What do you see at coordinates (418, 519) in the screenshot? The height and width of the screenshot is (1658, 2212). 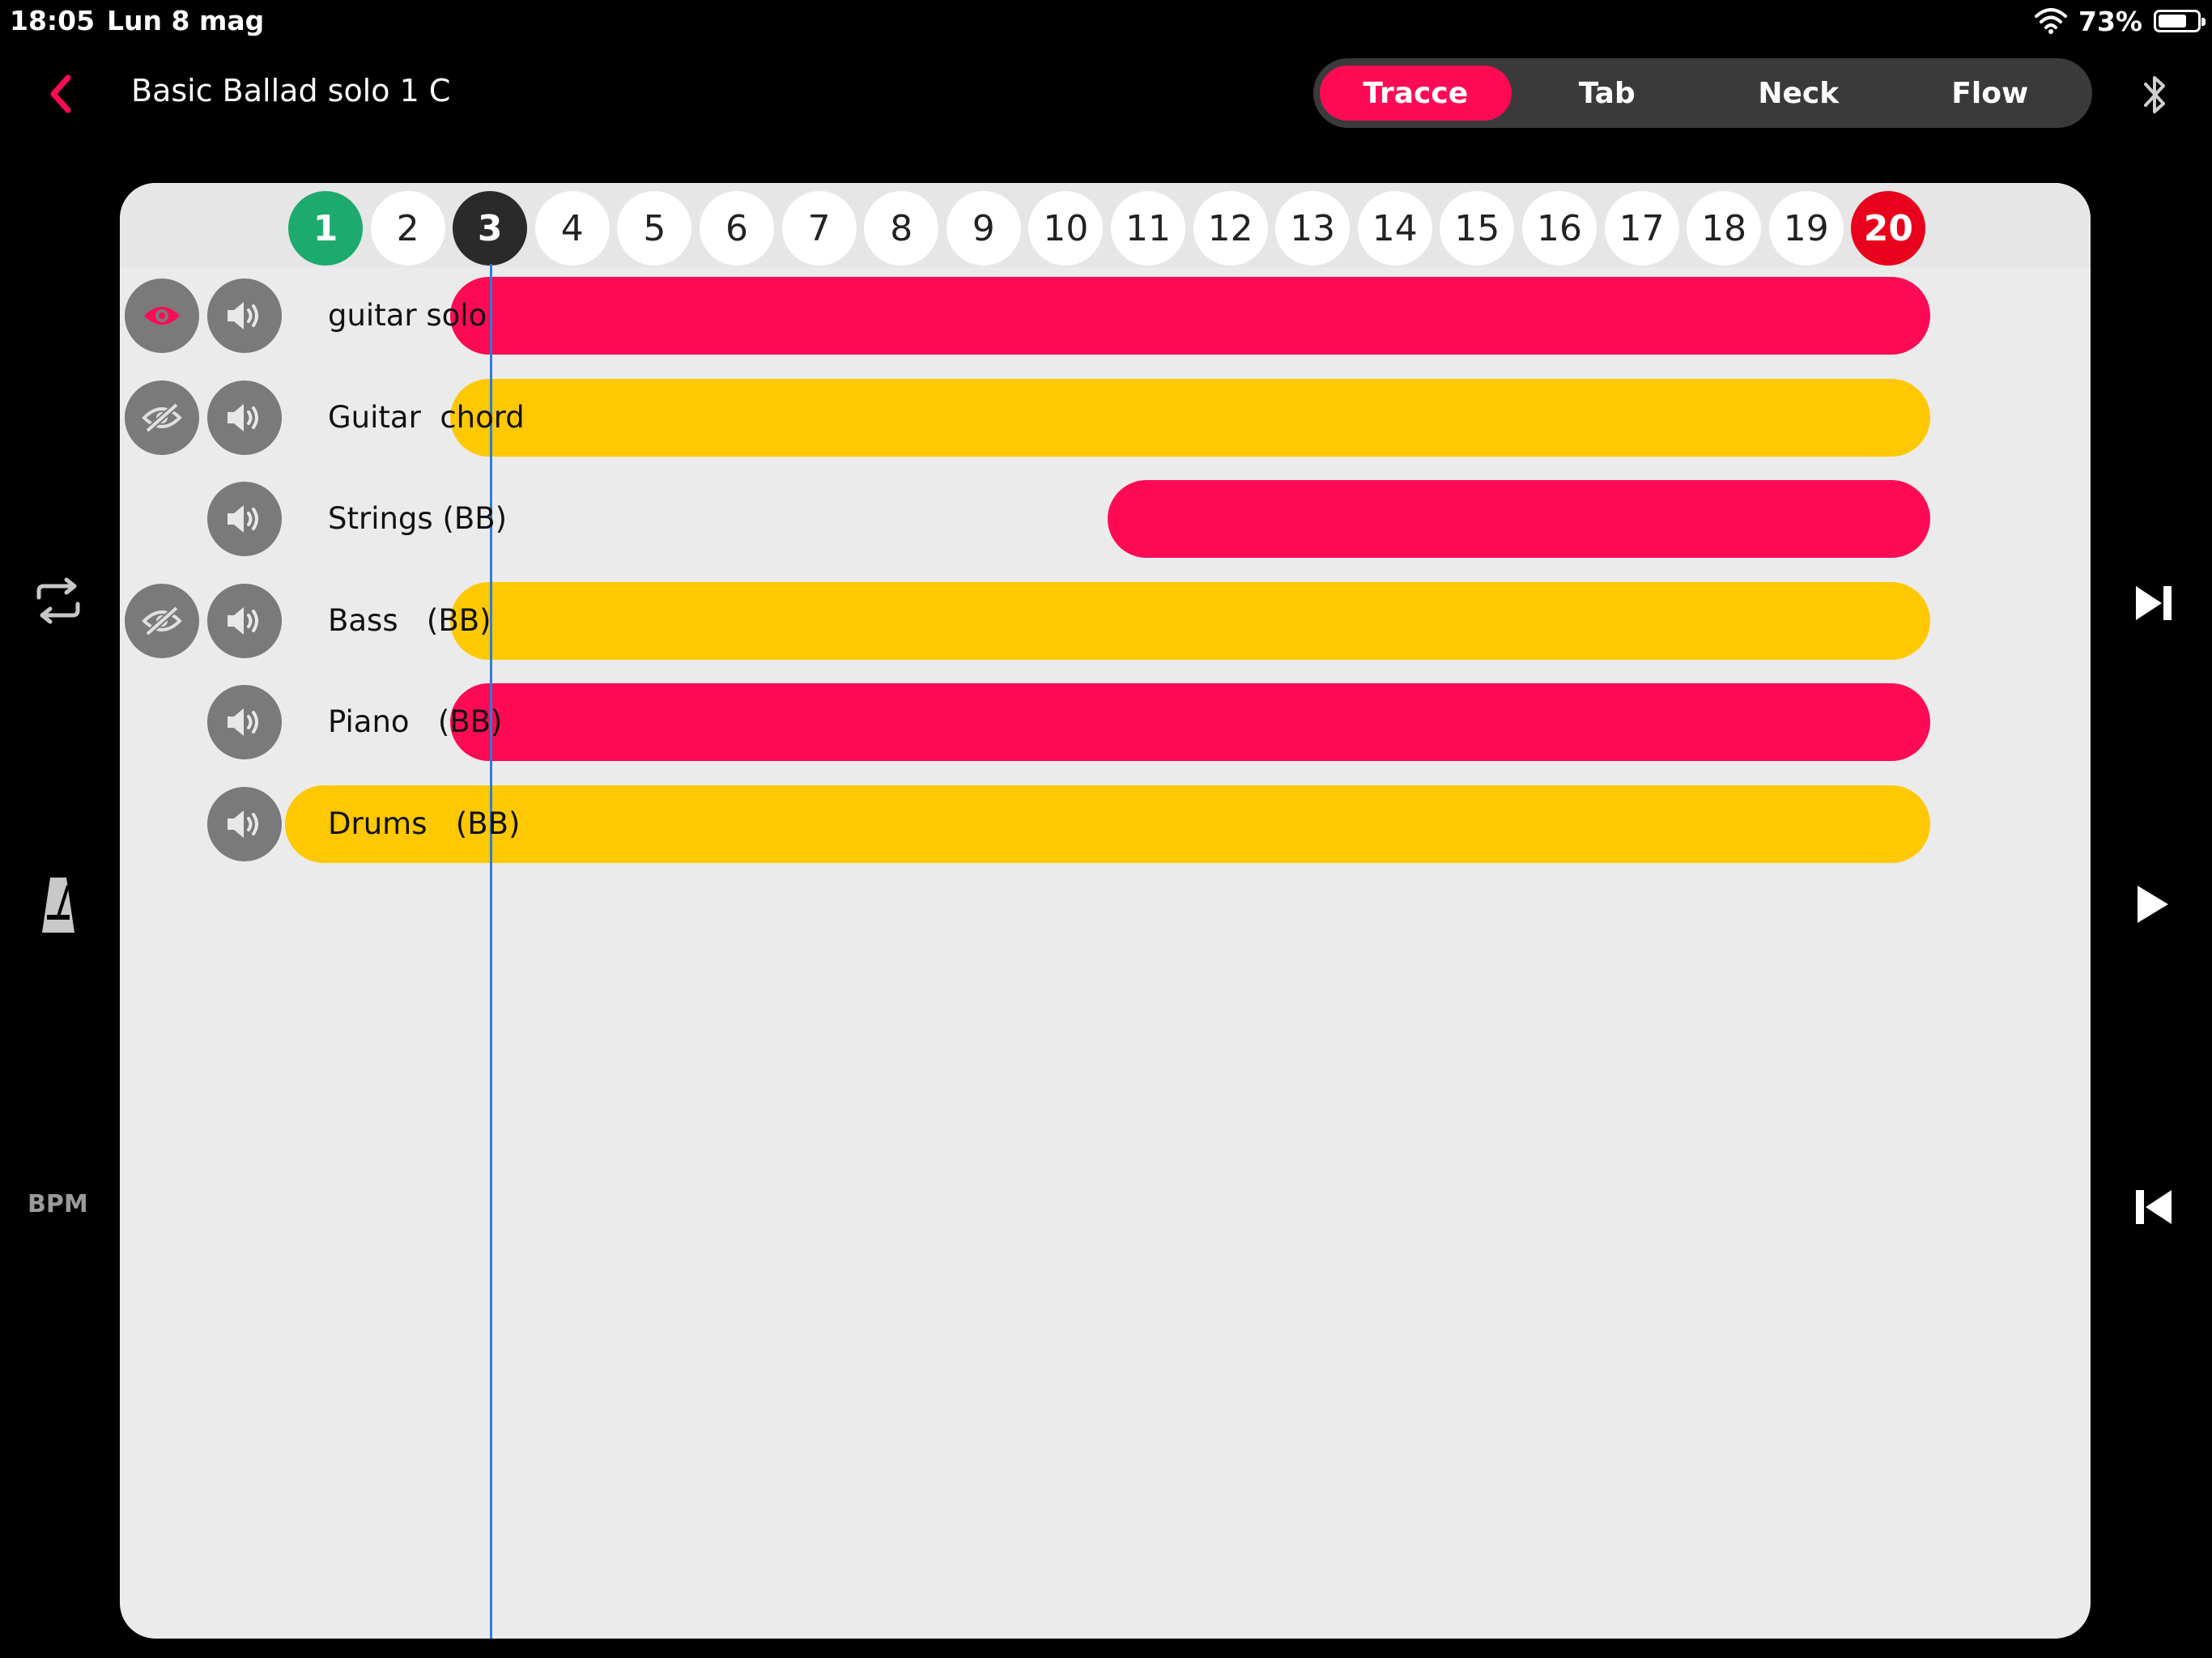 I see `track-label-strings-bb: Strings (BB)` at bounding box center [418, 519].